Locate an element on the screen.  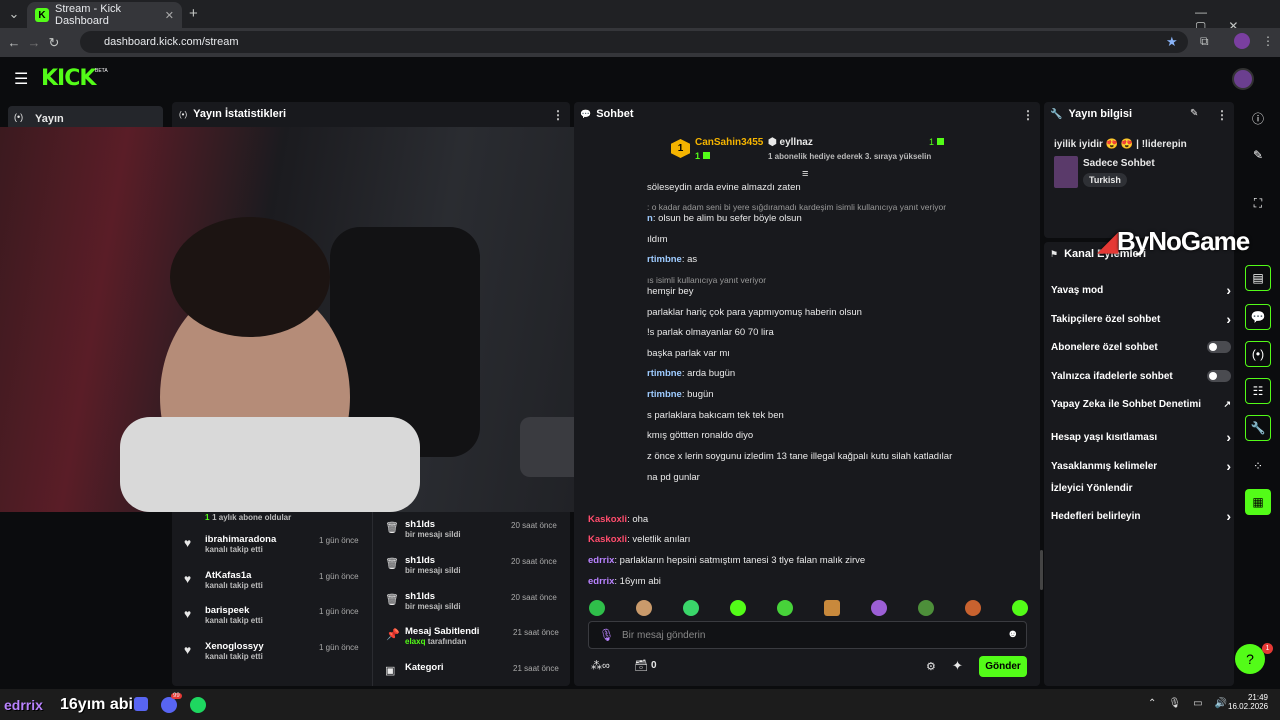
chat-menu-icon: ⋮ is located at coordinates (1028, 115).